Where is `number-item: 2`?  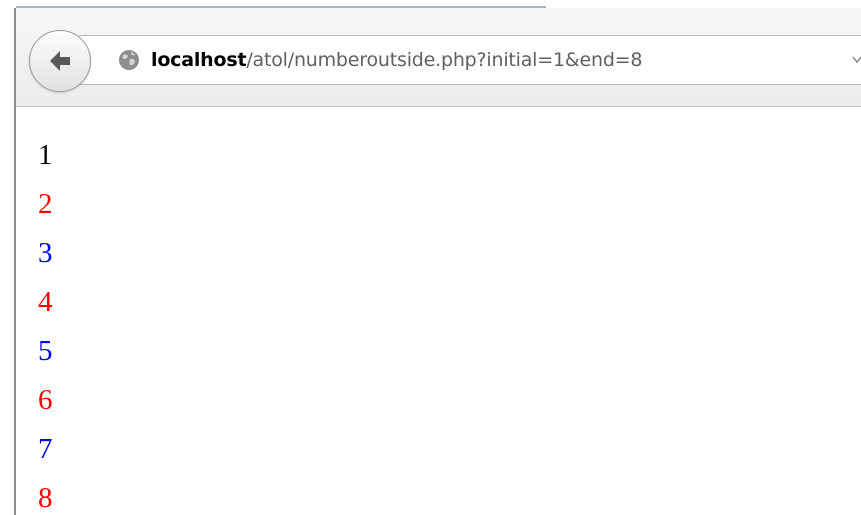 number-item: 2 is located at coordinates (45, 204).